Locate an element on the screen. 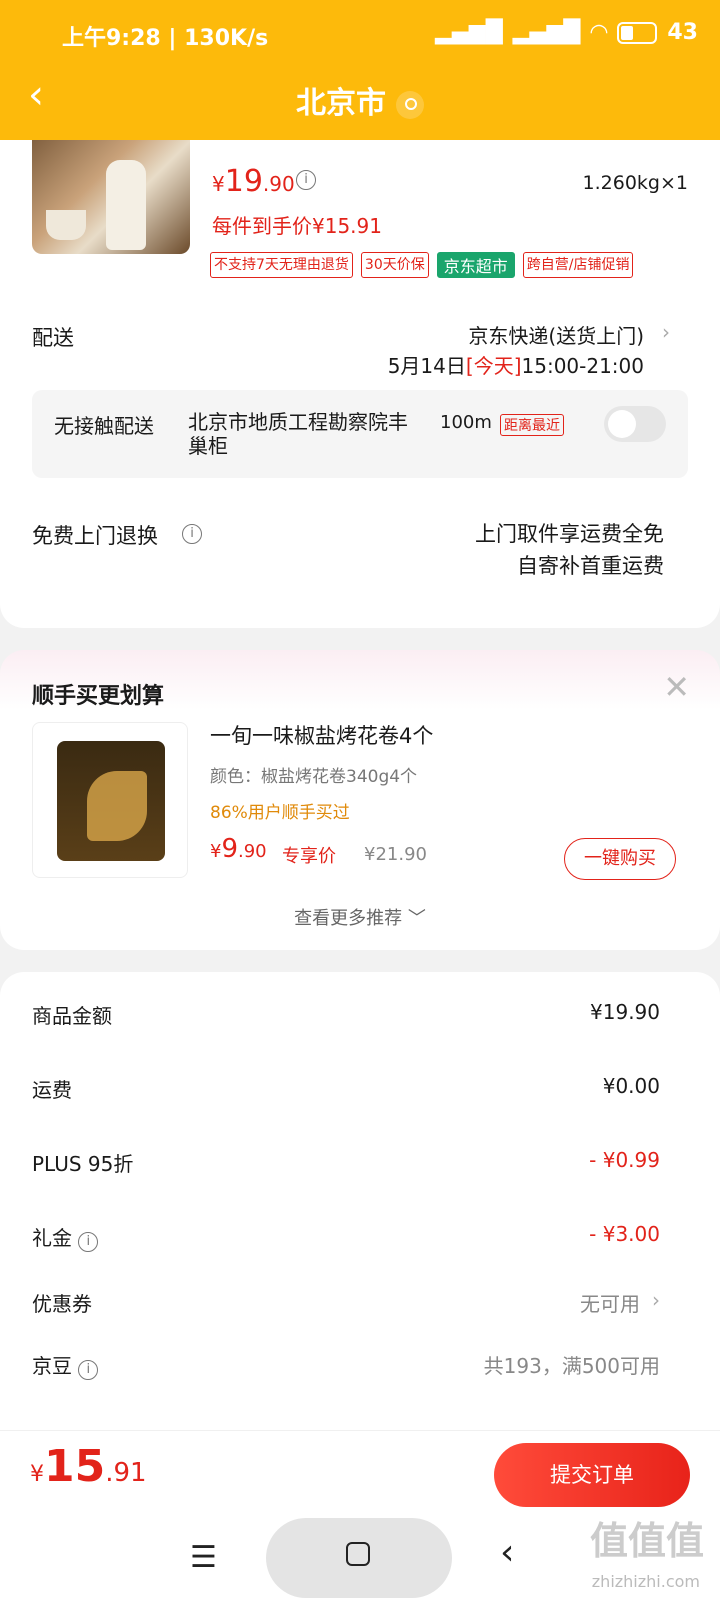  jingdou-label: 京豆 is located at coordinates (52, 1366).